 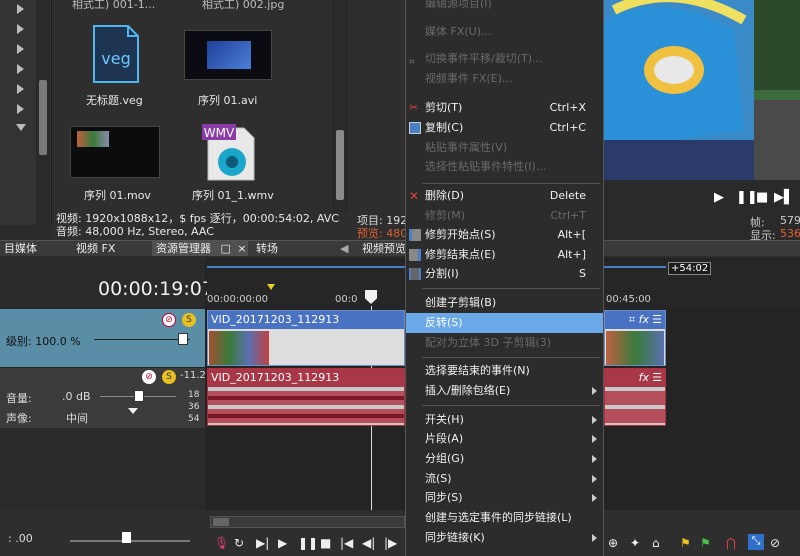 What do you see at coordinates (504, 439) in the screenshot?
I see `menu-item-takes: 片段(A)` at bounding box center [504, 439].